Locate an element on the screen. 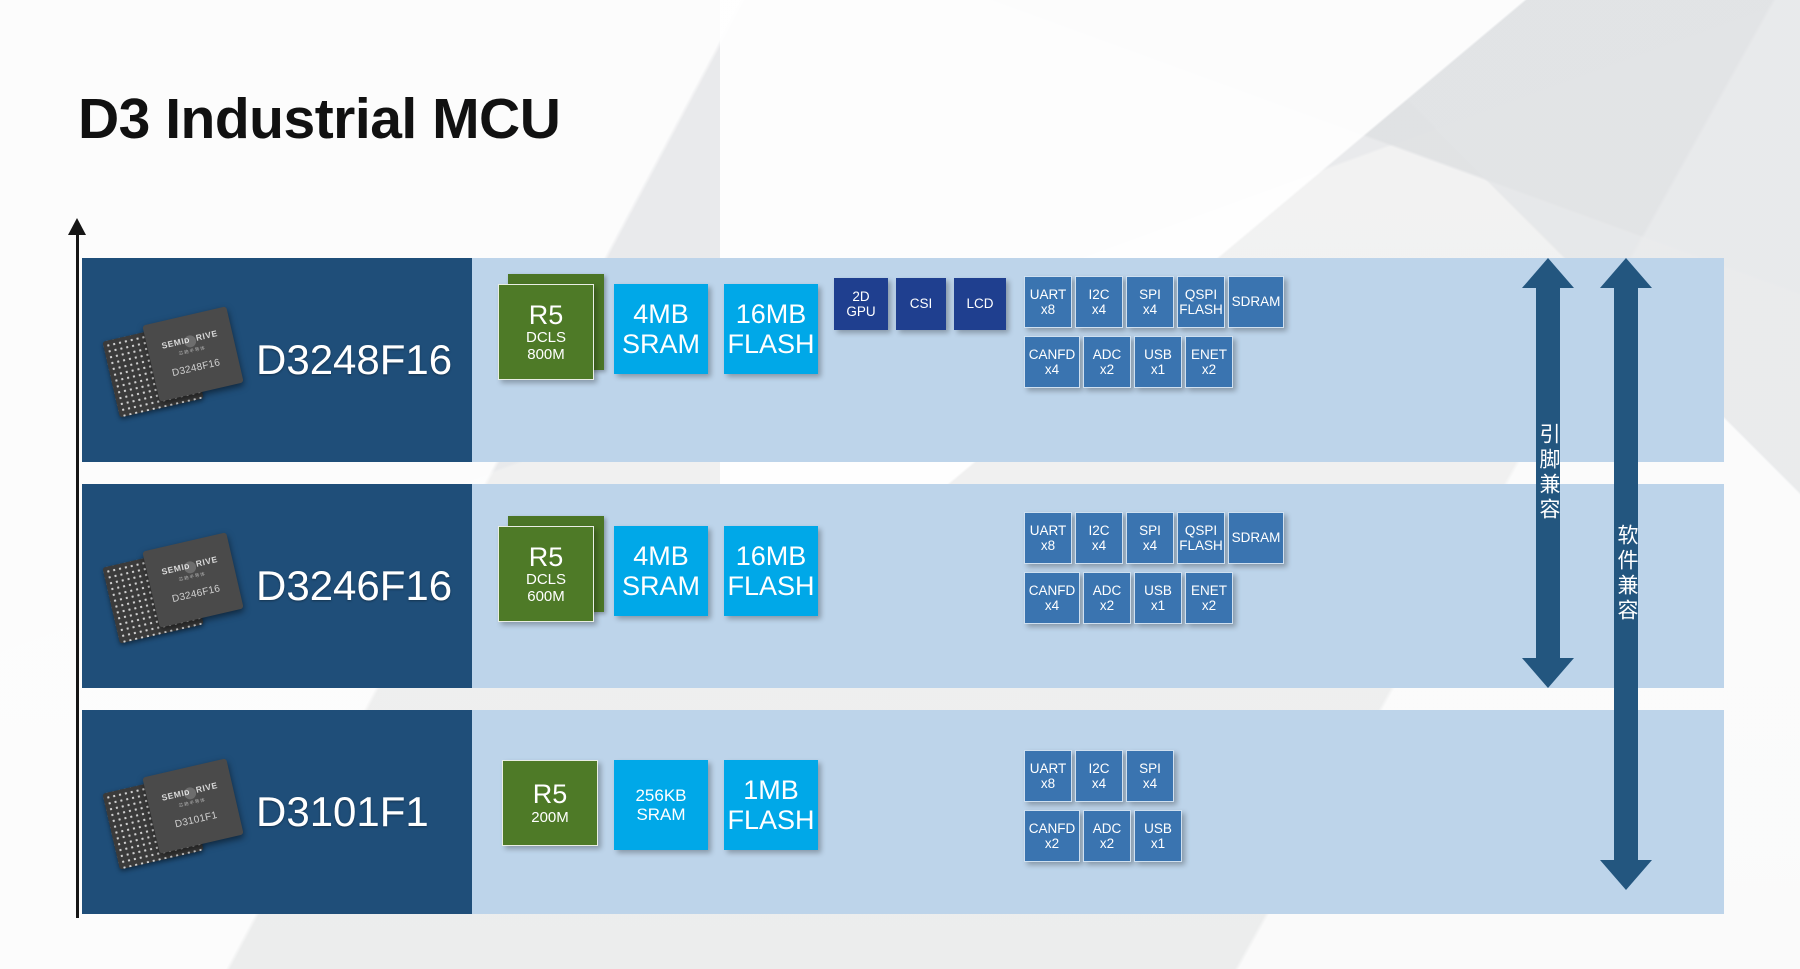 This screenshot has height=969, width=1800. part-number-label: D3246F16 is located at coordinates (354, 585).